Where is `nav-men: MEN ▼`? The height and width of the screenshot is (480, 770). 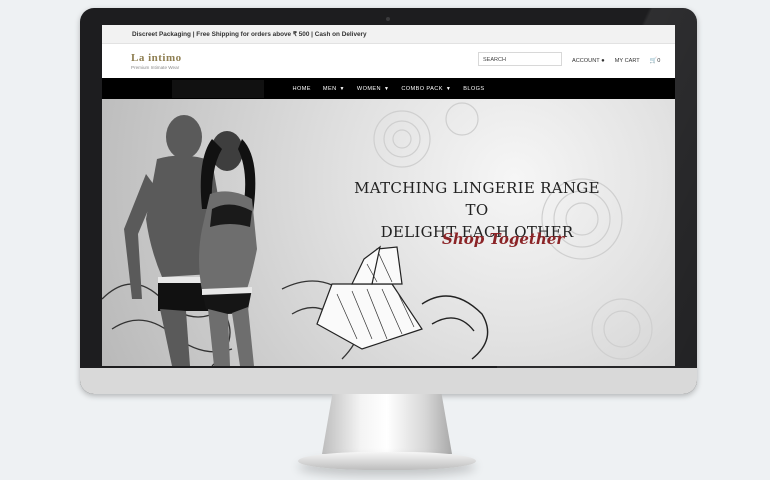 nav-men: MEN ▼ is located at coordinates (334, 89).